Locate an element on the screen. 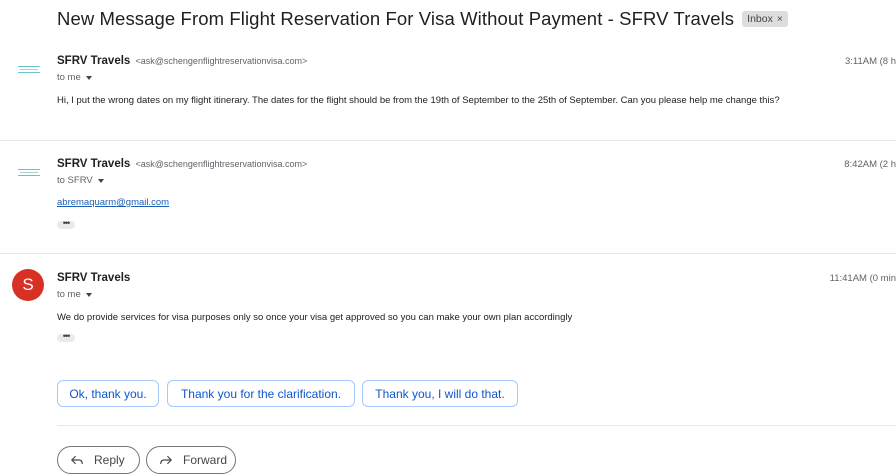 The image size is (896, 475). smart-reply-button: Thank you for the clarification. is located at coordinates (261, 393).